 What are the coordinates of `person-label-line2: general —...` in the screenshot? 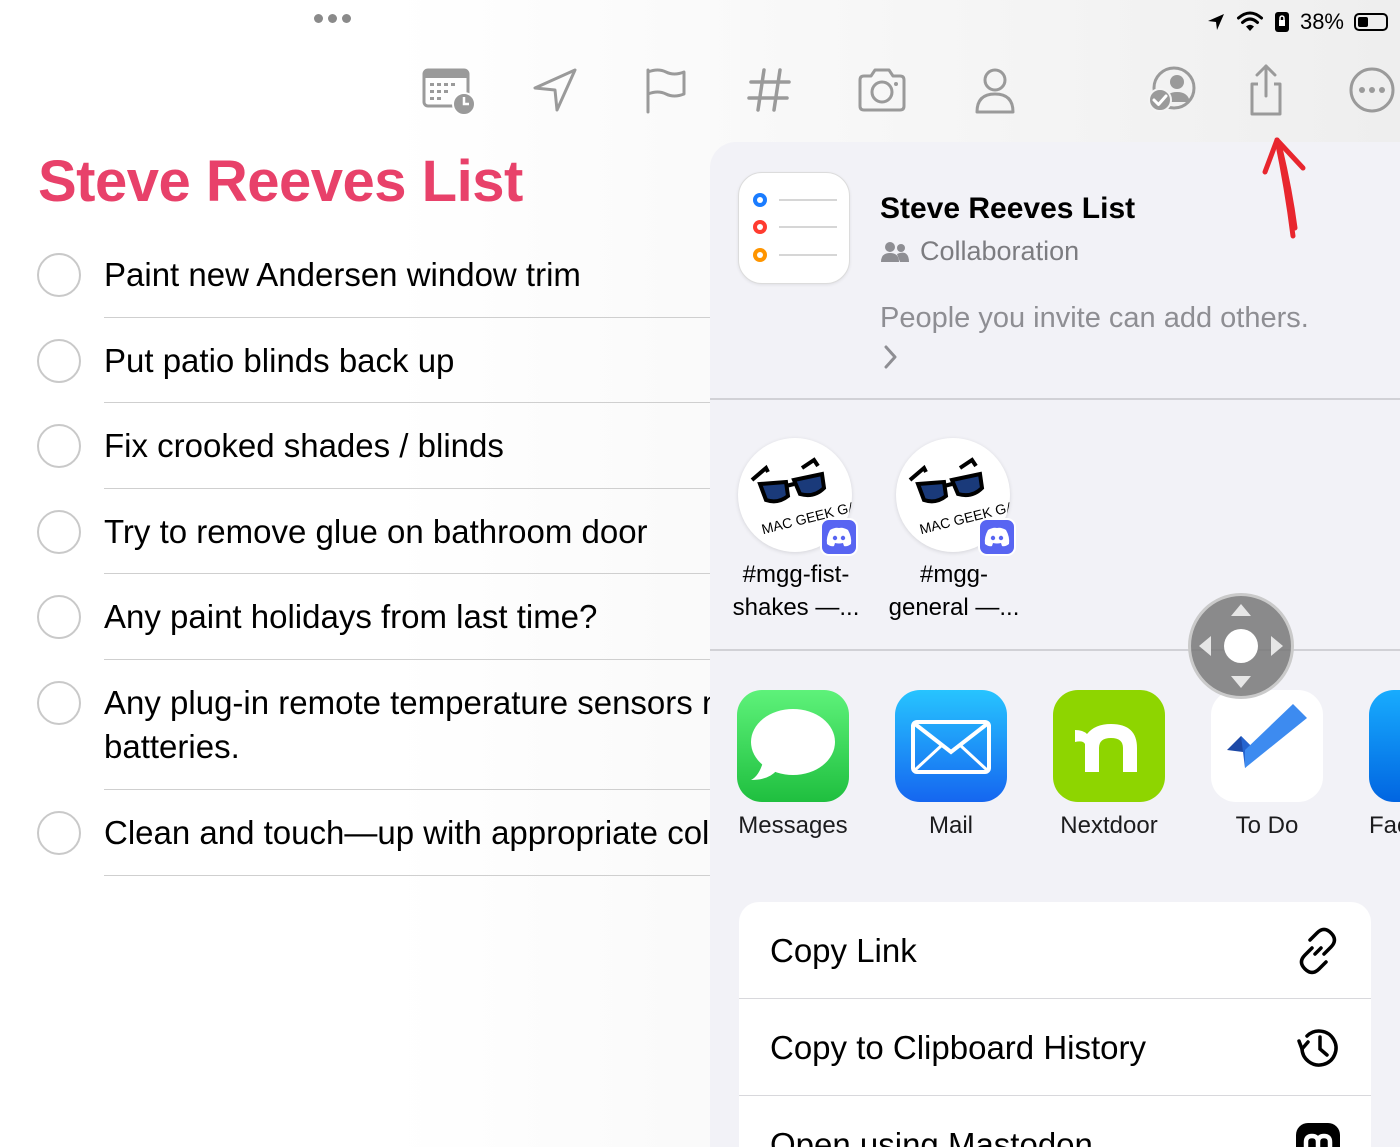 It's located at (954, 607).